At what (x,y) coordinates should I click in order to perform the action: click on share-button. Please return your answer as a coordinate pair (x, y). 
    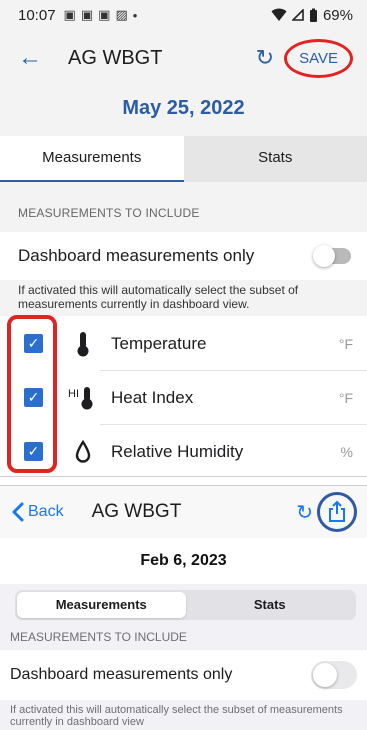
    Looking at the image, I should click on (337, 512).